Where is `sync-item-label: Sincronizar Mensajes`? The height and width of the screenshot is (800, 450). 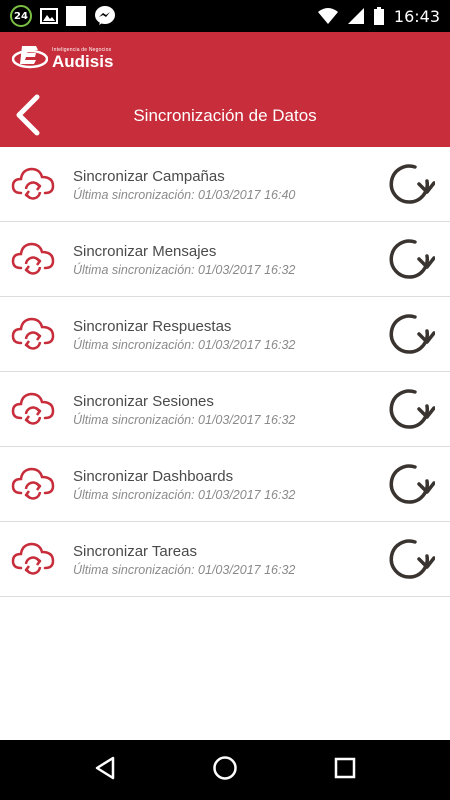 sync-item-label: Sincronizar Mensajes is located at coordinates (145, 251).